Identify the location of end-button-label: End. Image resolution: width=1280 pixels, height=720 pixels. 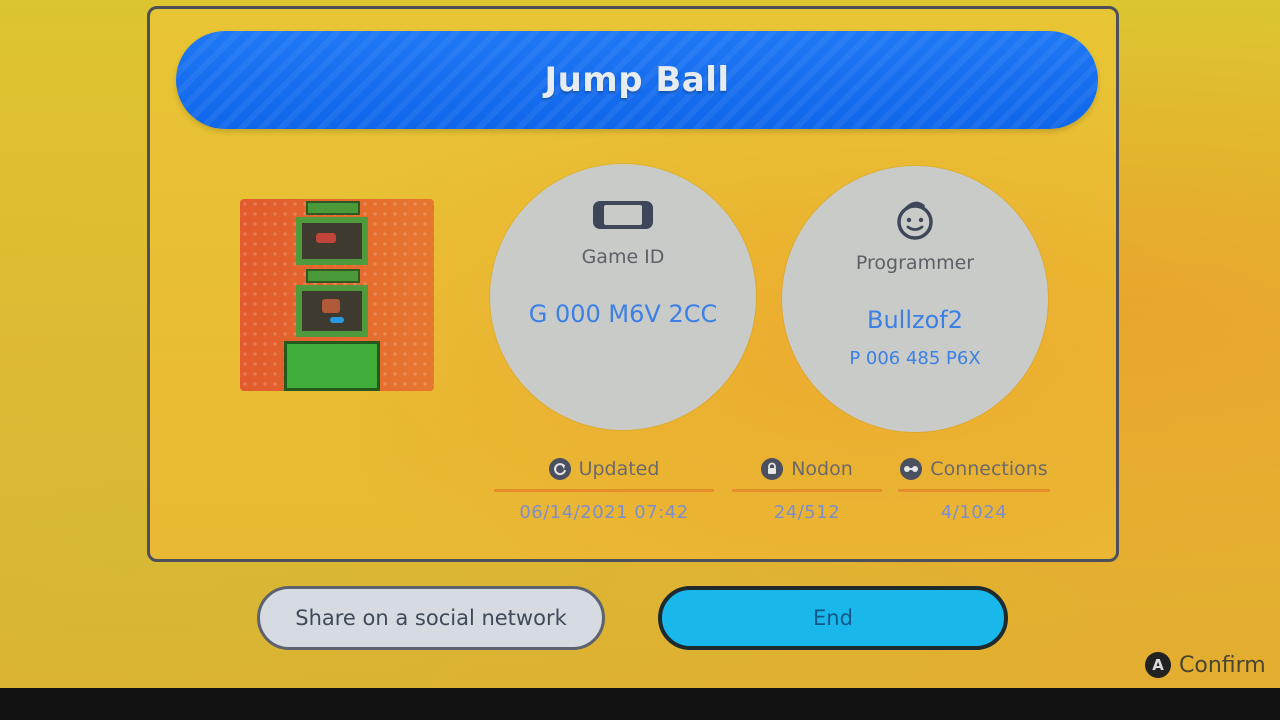
(833, 618).